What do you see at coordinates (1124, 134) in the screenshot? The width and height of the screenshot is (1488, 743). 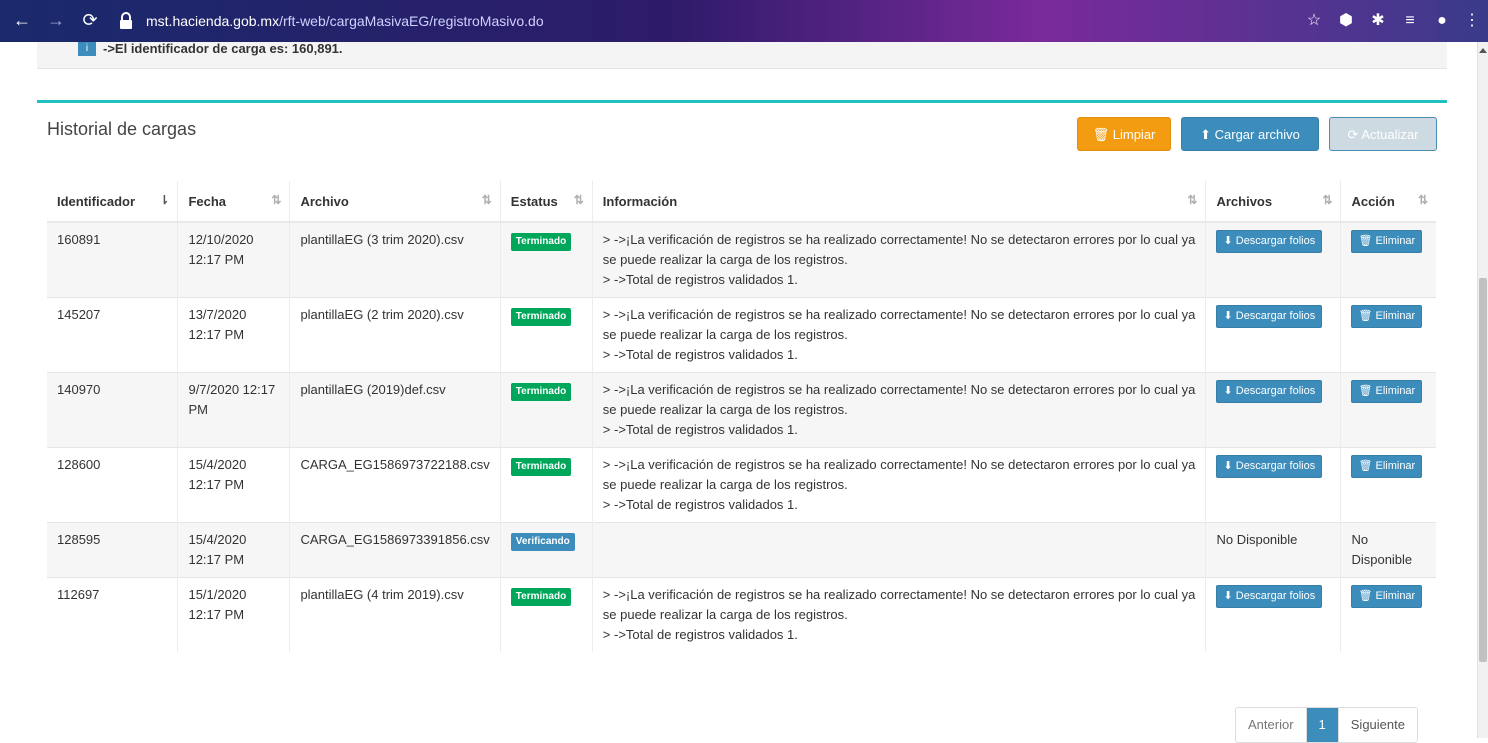 I see `clear-button: 🗑 Limpiar` at bounding box center [1124, 134].